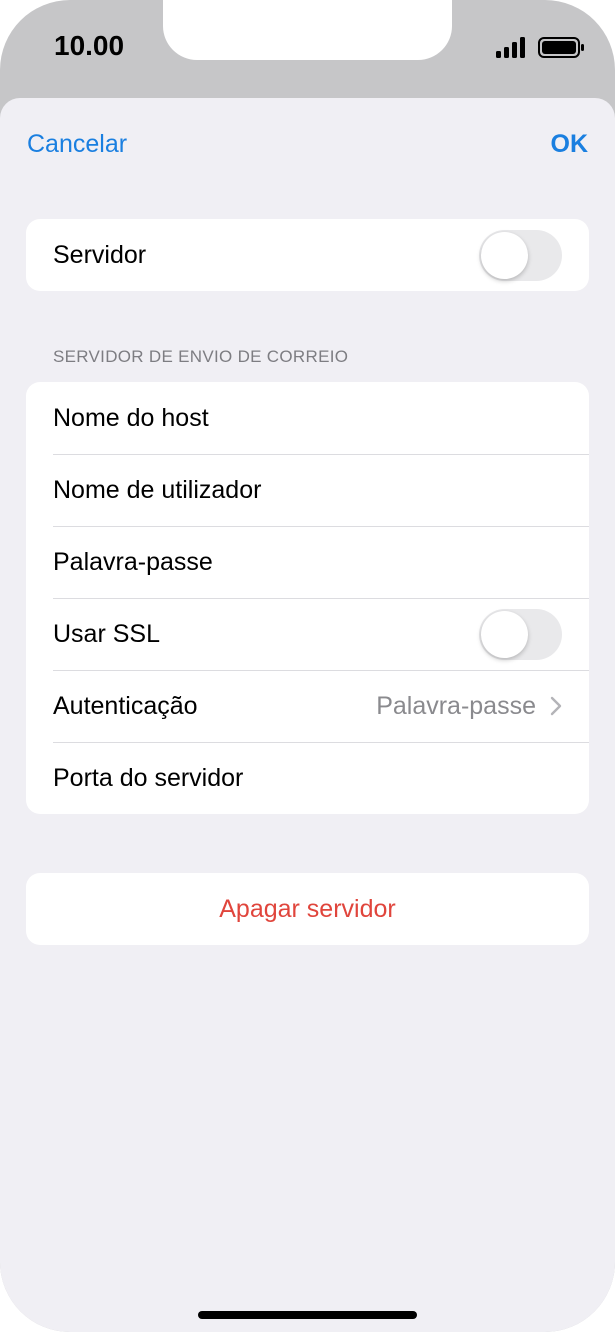  I want to click on hostname-label: Nome do host, so click(131, 417).